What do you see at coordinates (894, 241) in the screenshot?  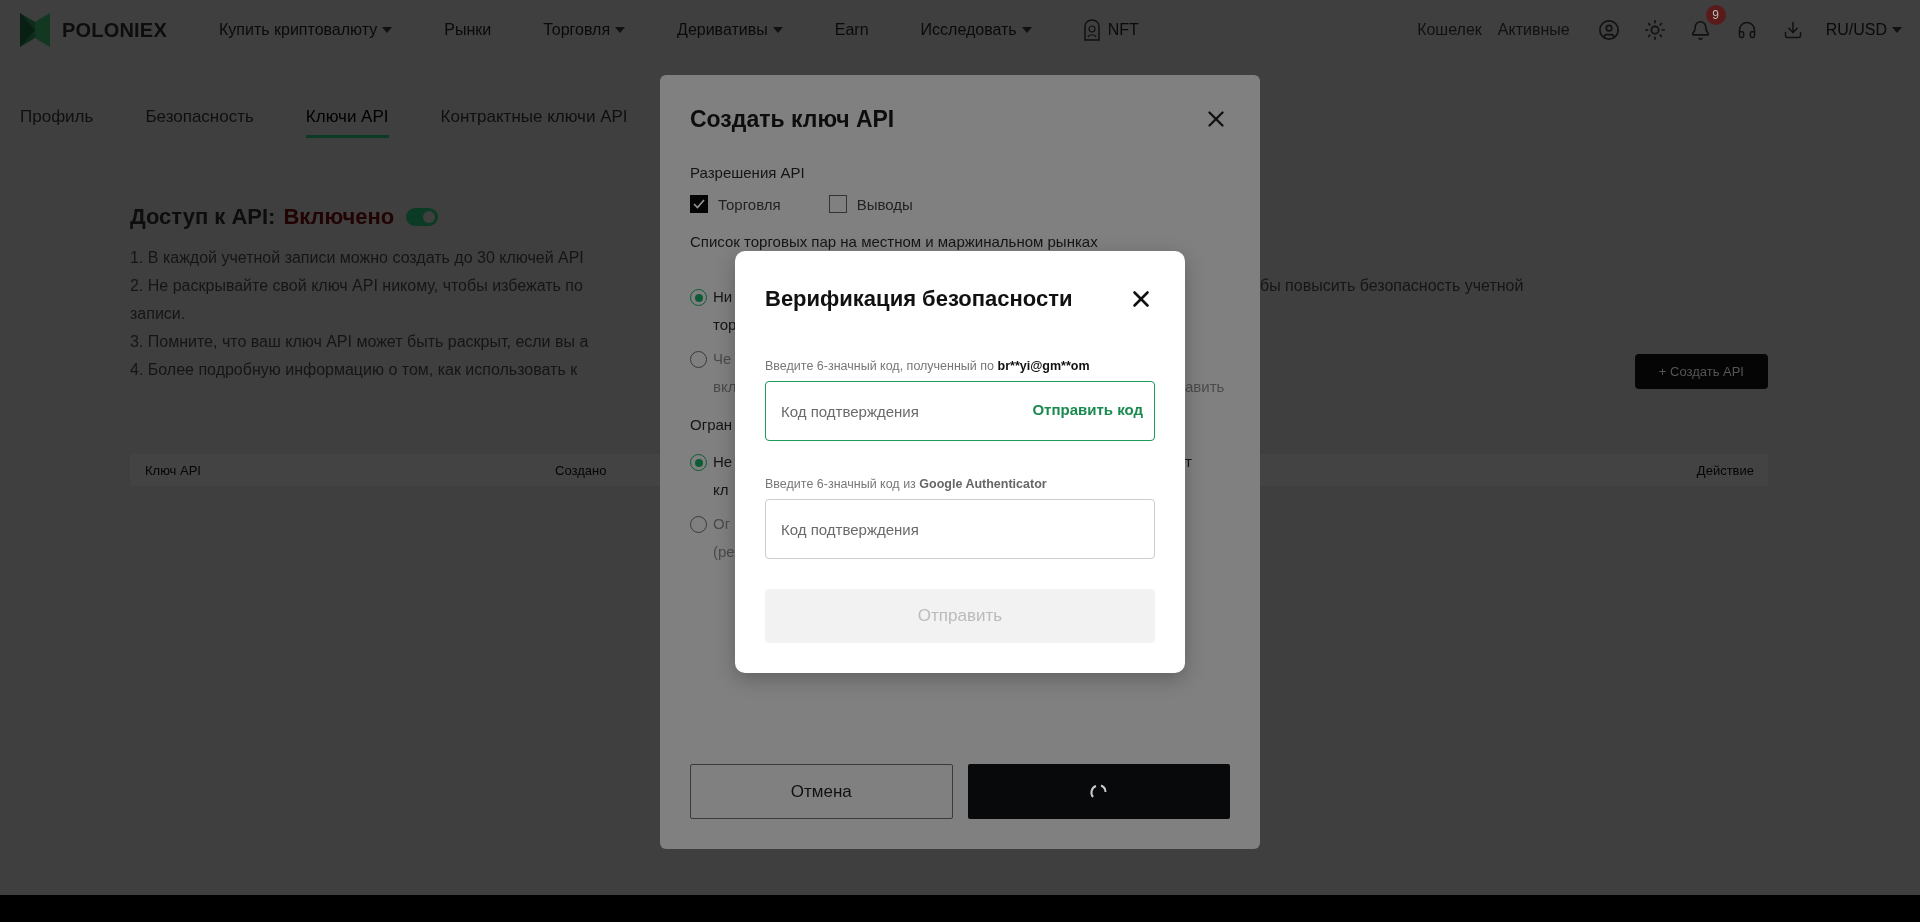 I see `field-label: Список торговых пар на местном и маржинальном рынках` at bounding box center [894, 241].